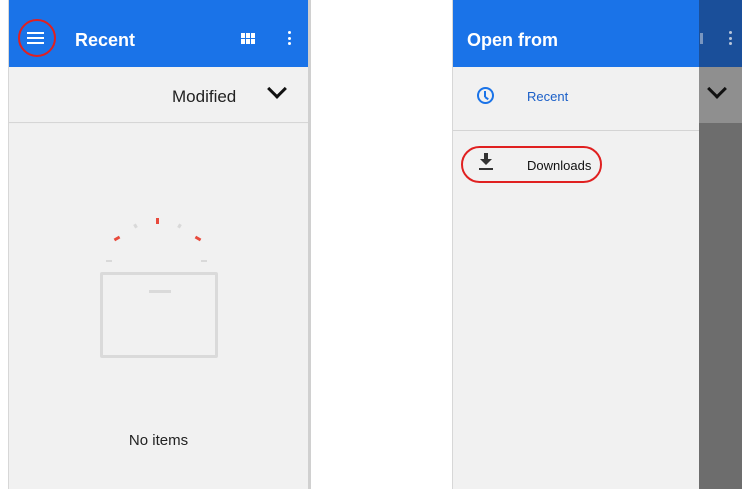 This screenshot has height=489, width=742. What do you see at coordinates (159, 287) in the screenshot?
I see `empty-box-icon` at bounding box center [159, 287].